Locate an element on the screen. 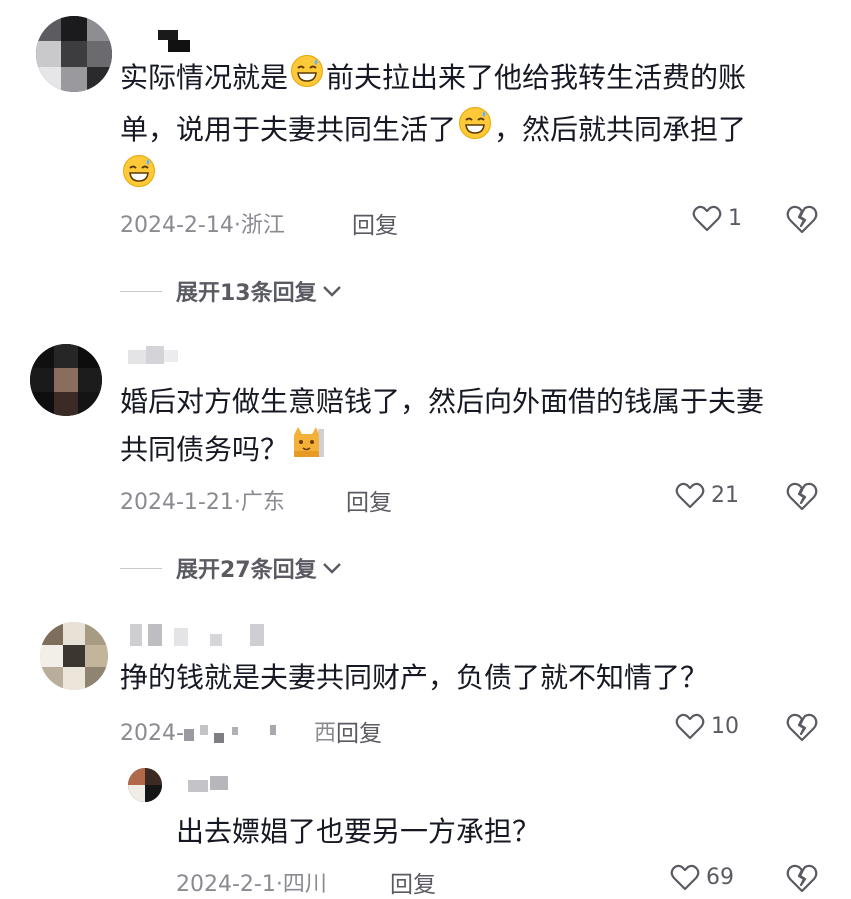 The width and height of the screenshot is (851, 899). comment-text: 共同债务吗？ is located at coordinates (224, 451).